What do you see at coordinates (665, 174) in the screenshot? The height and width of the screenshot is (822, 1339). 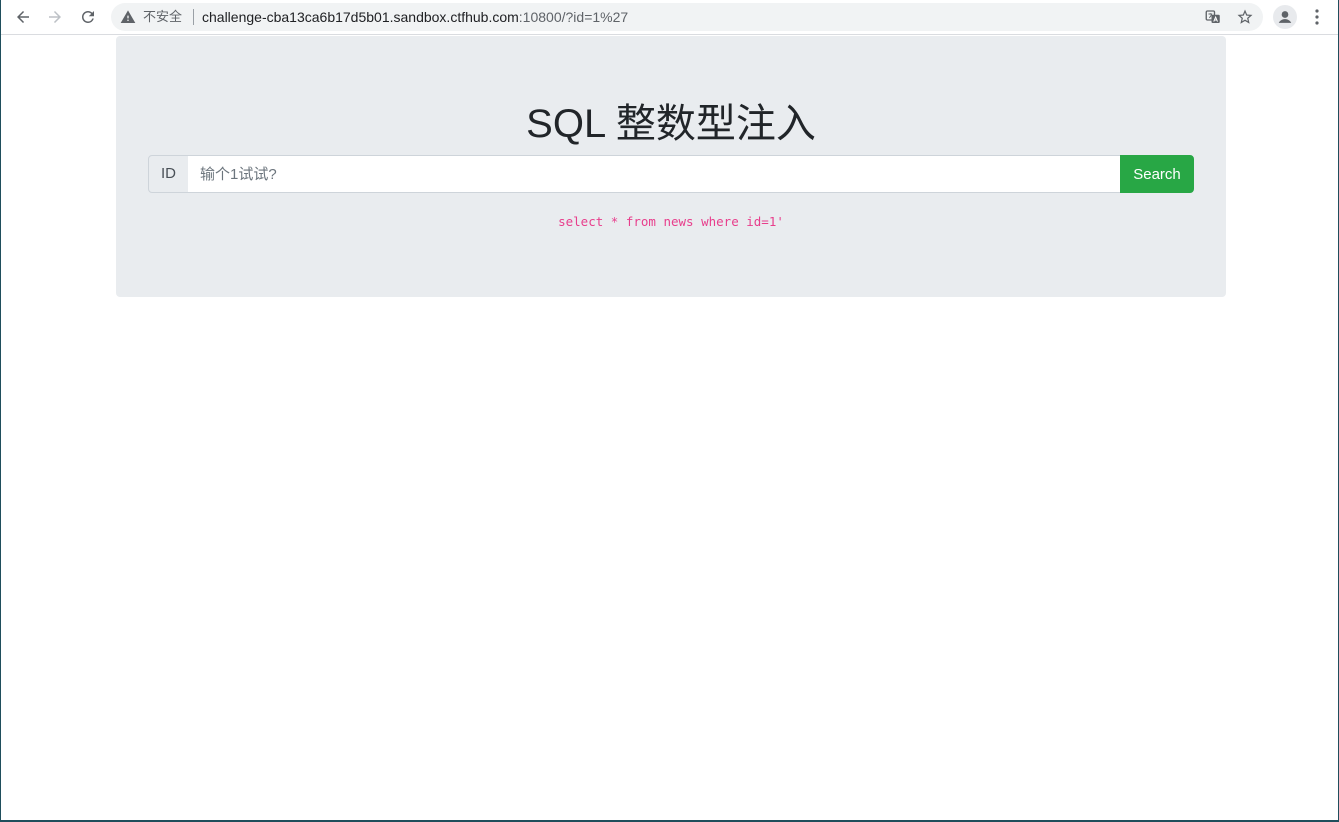 I see `id-input` at bounding box center [665, 174].